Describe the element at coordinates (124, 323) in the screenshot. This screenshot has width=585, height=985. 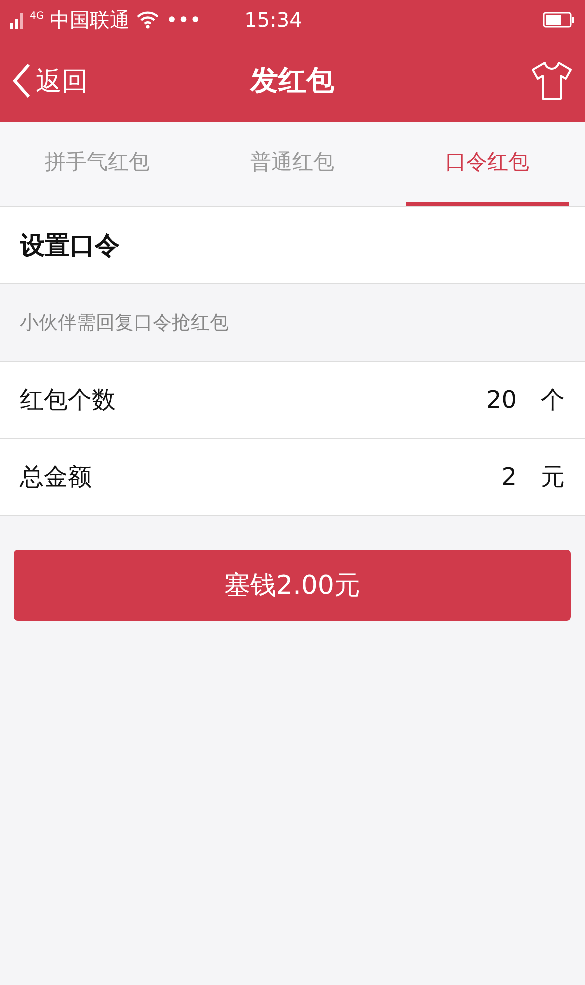
I see `hint-text: 小伙伴需回复口令抢红包` at that location.